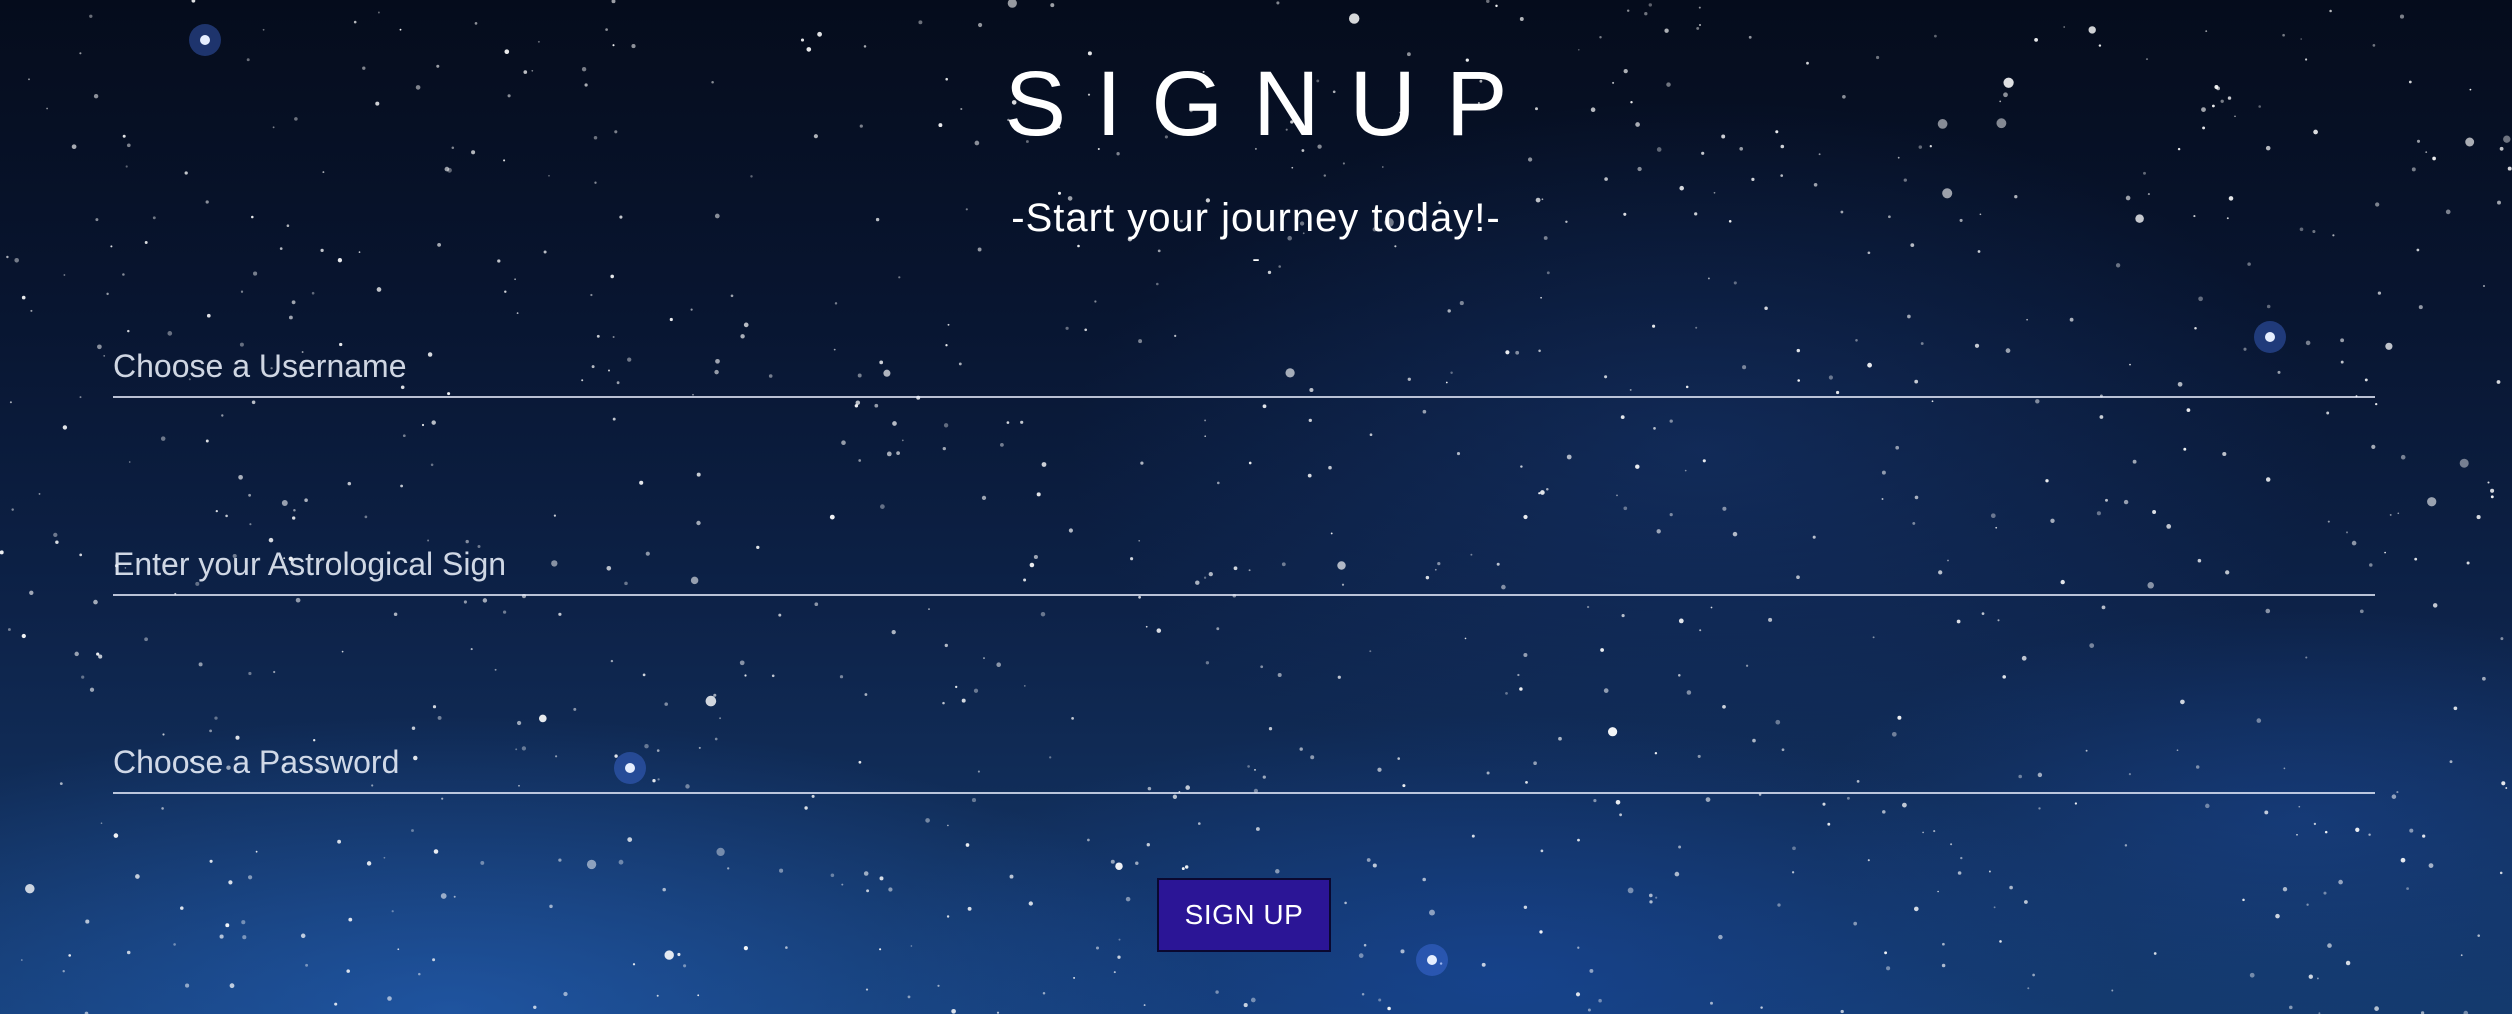 The width and height of the screenshot is (2512, 1014). What do you see at coordinates (1244, 915) in the screenshot?
I see `signup-button: SIGN UP` at bounding box center [1244, 915].